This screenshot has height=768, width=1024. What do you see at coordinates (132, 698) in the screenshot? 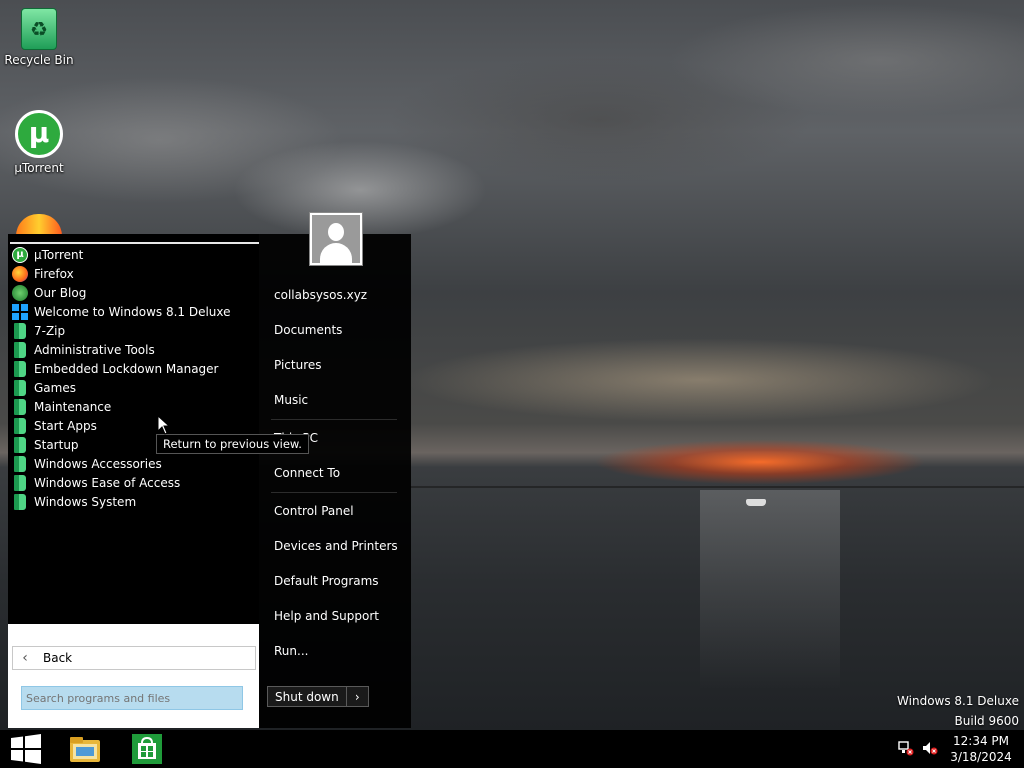
I see `search-input` at bounding box center [132, 698].